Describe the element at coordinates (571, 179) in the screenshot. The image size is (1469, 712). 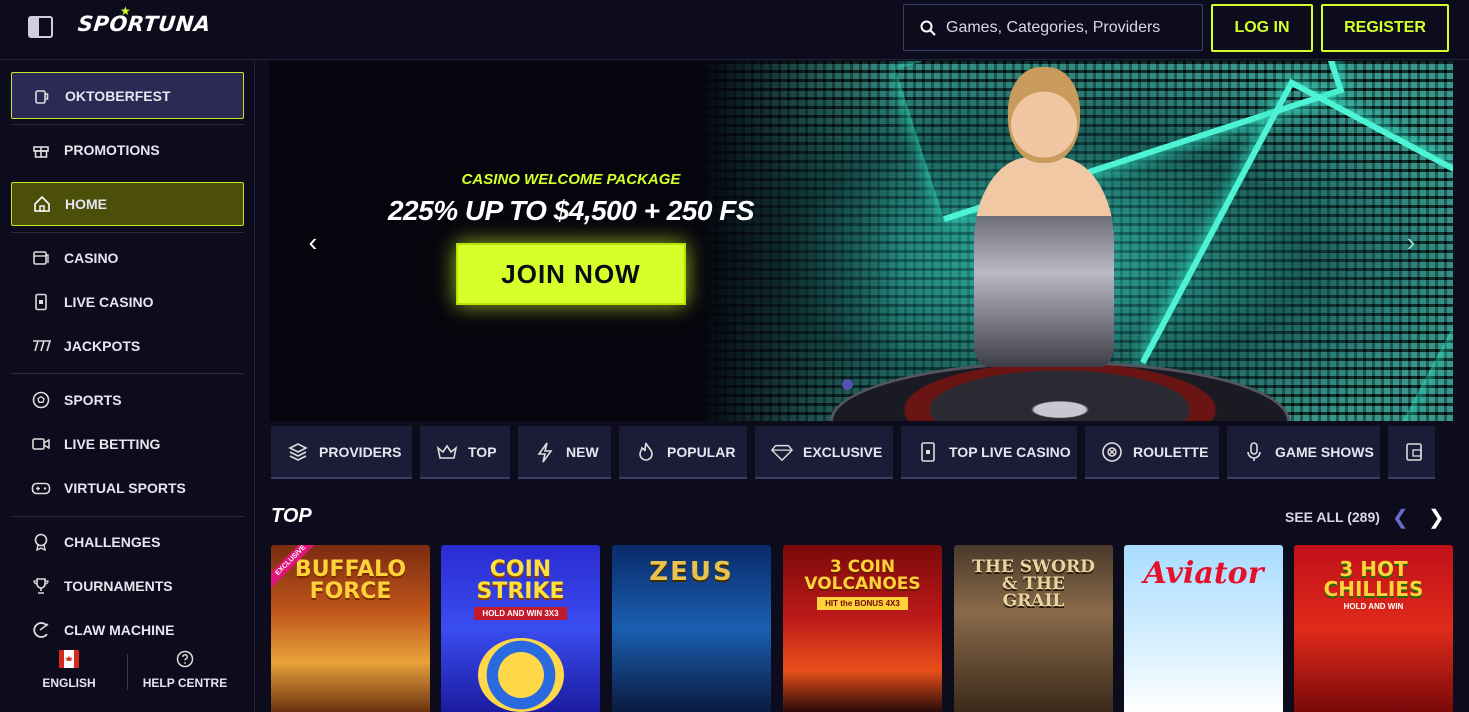
I see `hero-subtitle: CASINO WELCOME PACKAGE` at that location.